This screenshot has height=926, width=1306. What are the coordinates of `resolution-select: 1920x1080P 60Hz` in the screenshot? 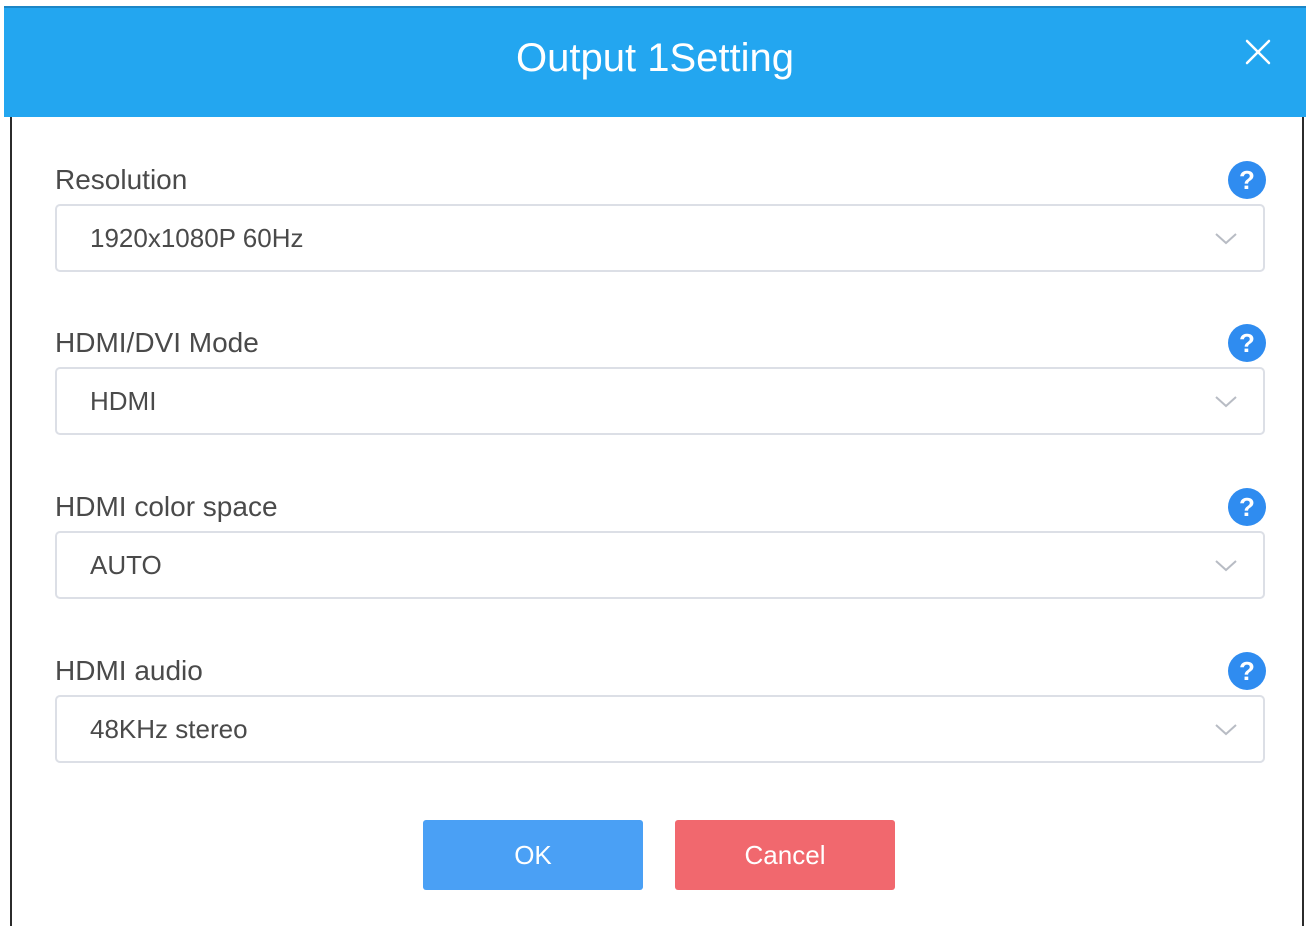 It's located at (660, 238).